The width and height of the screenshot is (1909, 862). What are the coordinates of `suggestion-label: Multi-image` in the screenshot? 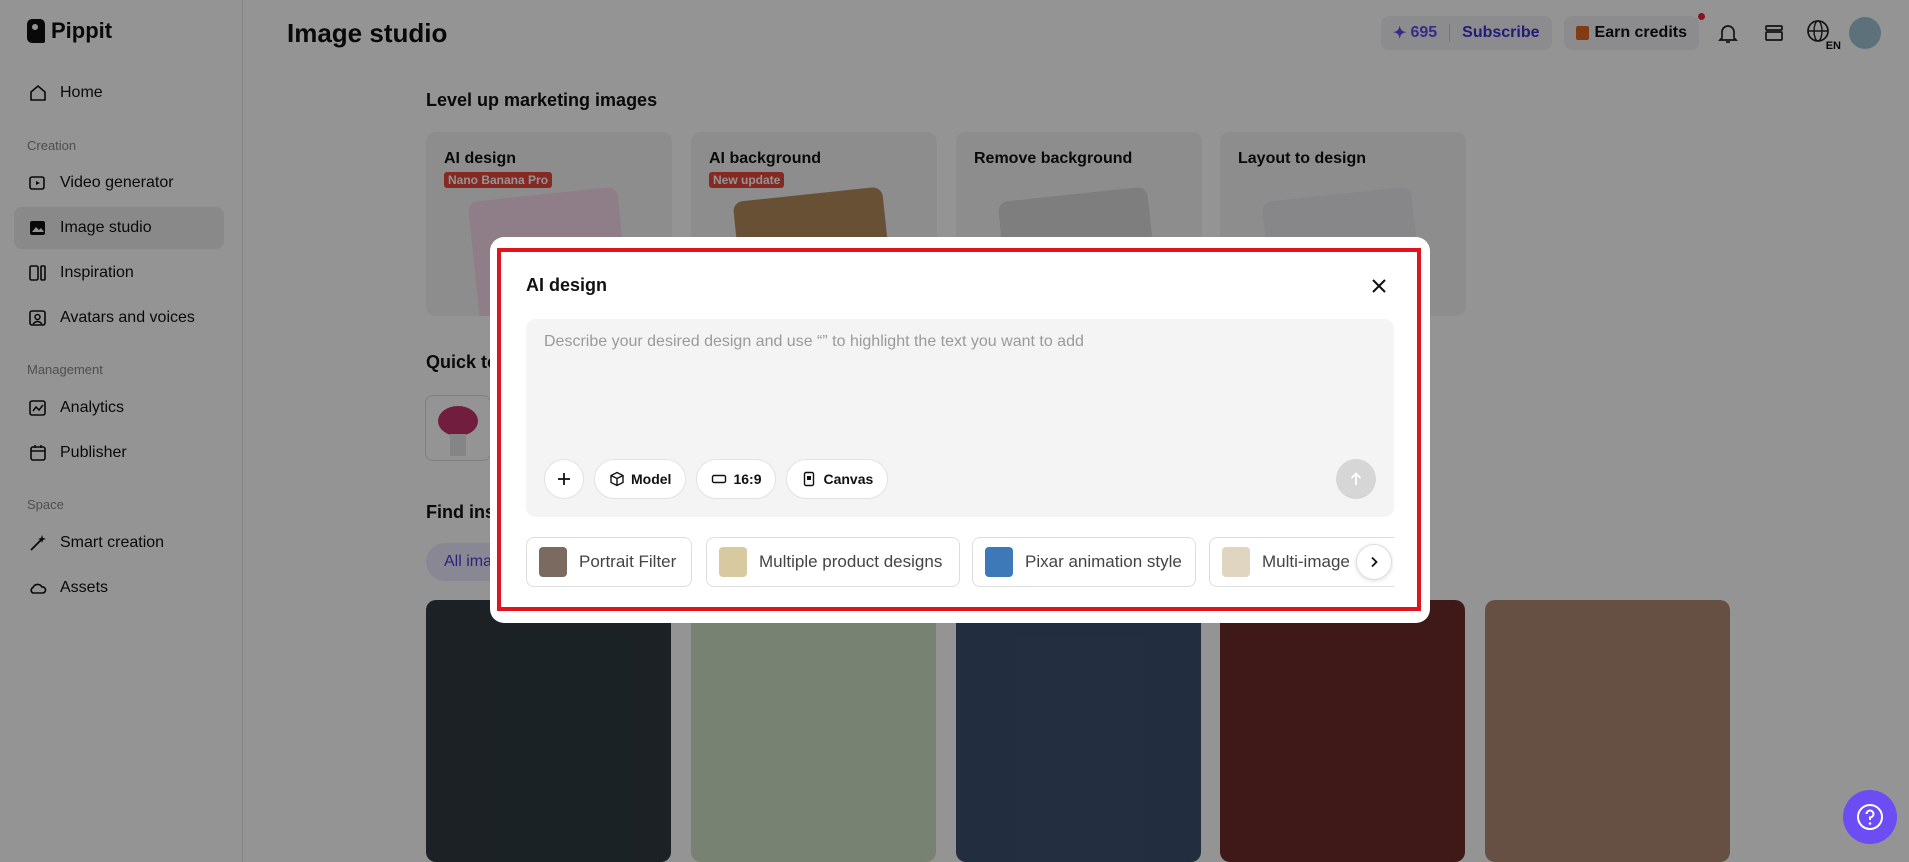 It's located at (1306, 561).